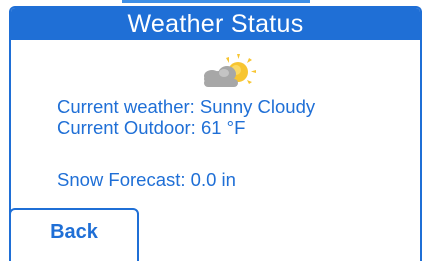 This screenshot has height=261, width=433. Describe the element at coordinates (151, 127) in the screenshot. I see `current-outdoor-temperature-text: Current Outdoor: 61 °F` at that location.